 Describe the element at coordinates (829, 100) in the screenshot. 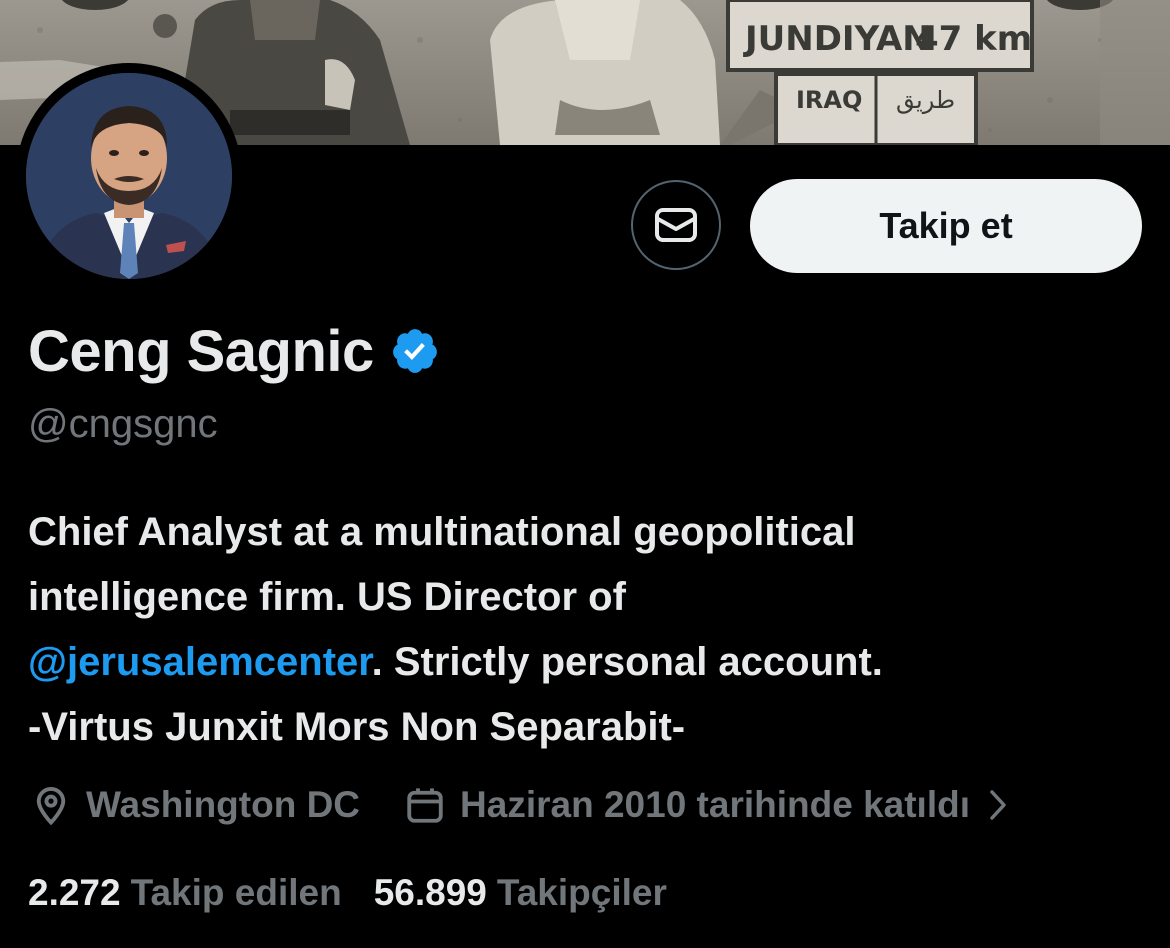

I see `sign-text-bottom: IRAQ` at that location.